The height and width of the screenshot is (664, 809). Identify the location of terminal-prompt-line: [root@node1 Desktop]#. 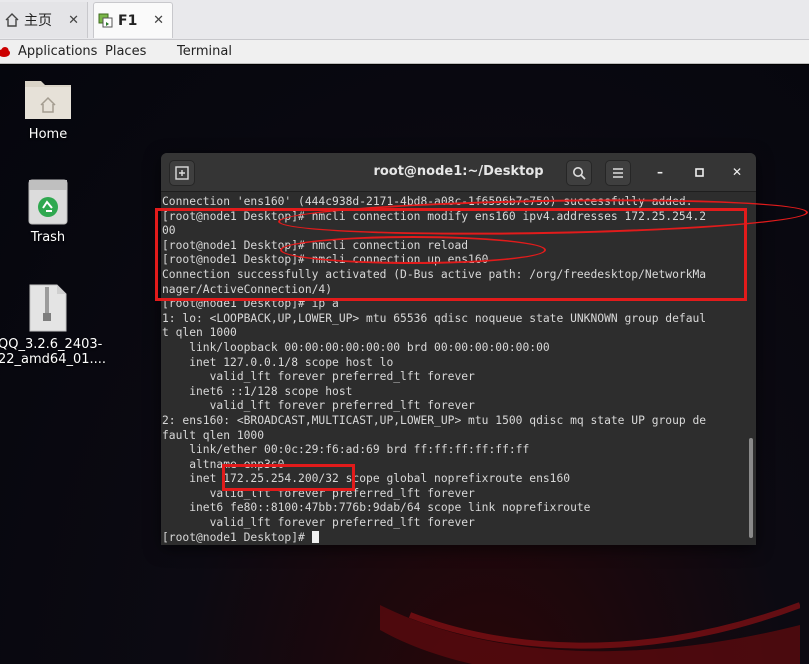
(454, 537).